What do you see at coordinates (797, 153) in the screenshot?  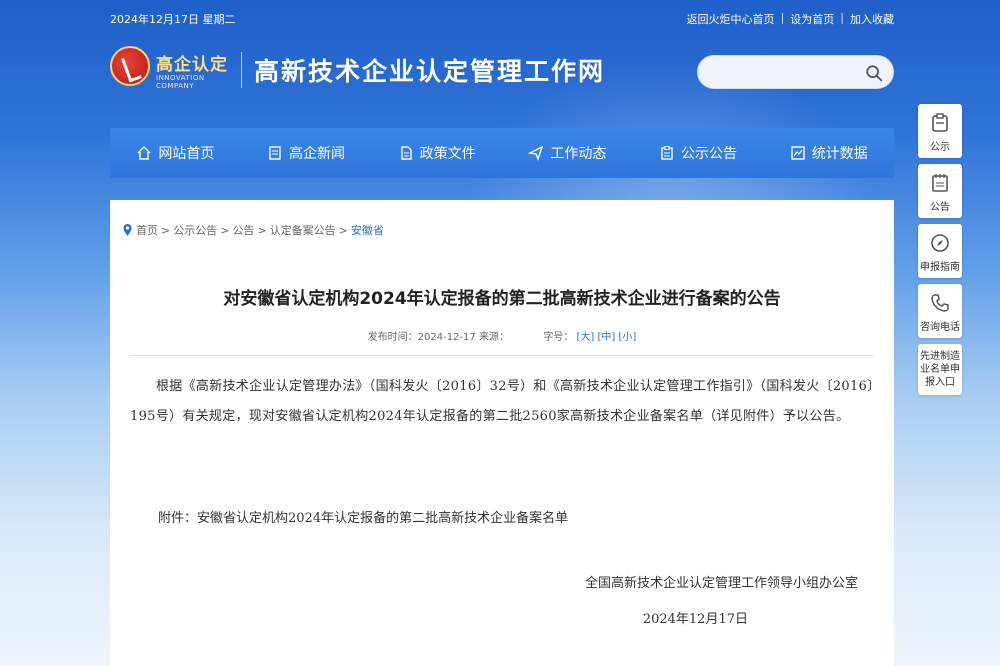 I see `chart-icon` at bounding box center [797, 153].